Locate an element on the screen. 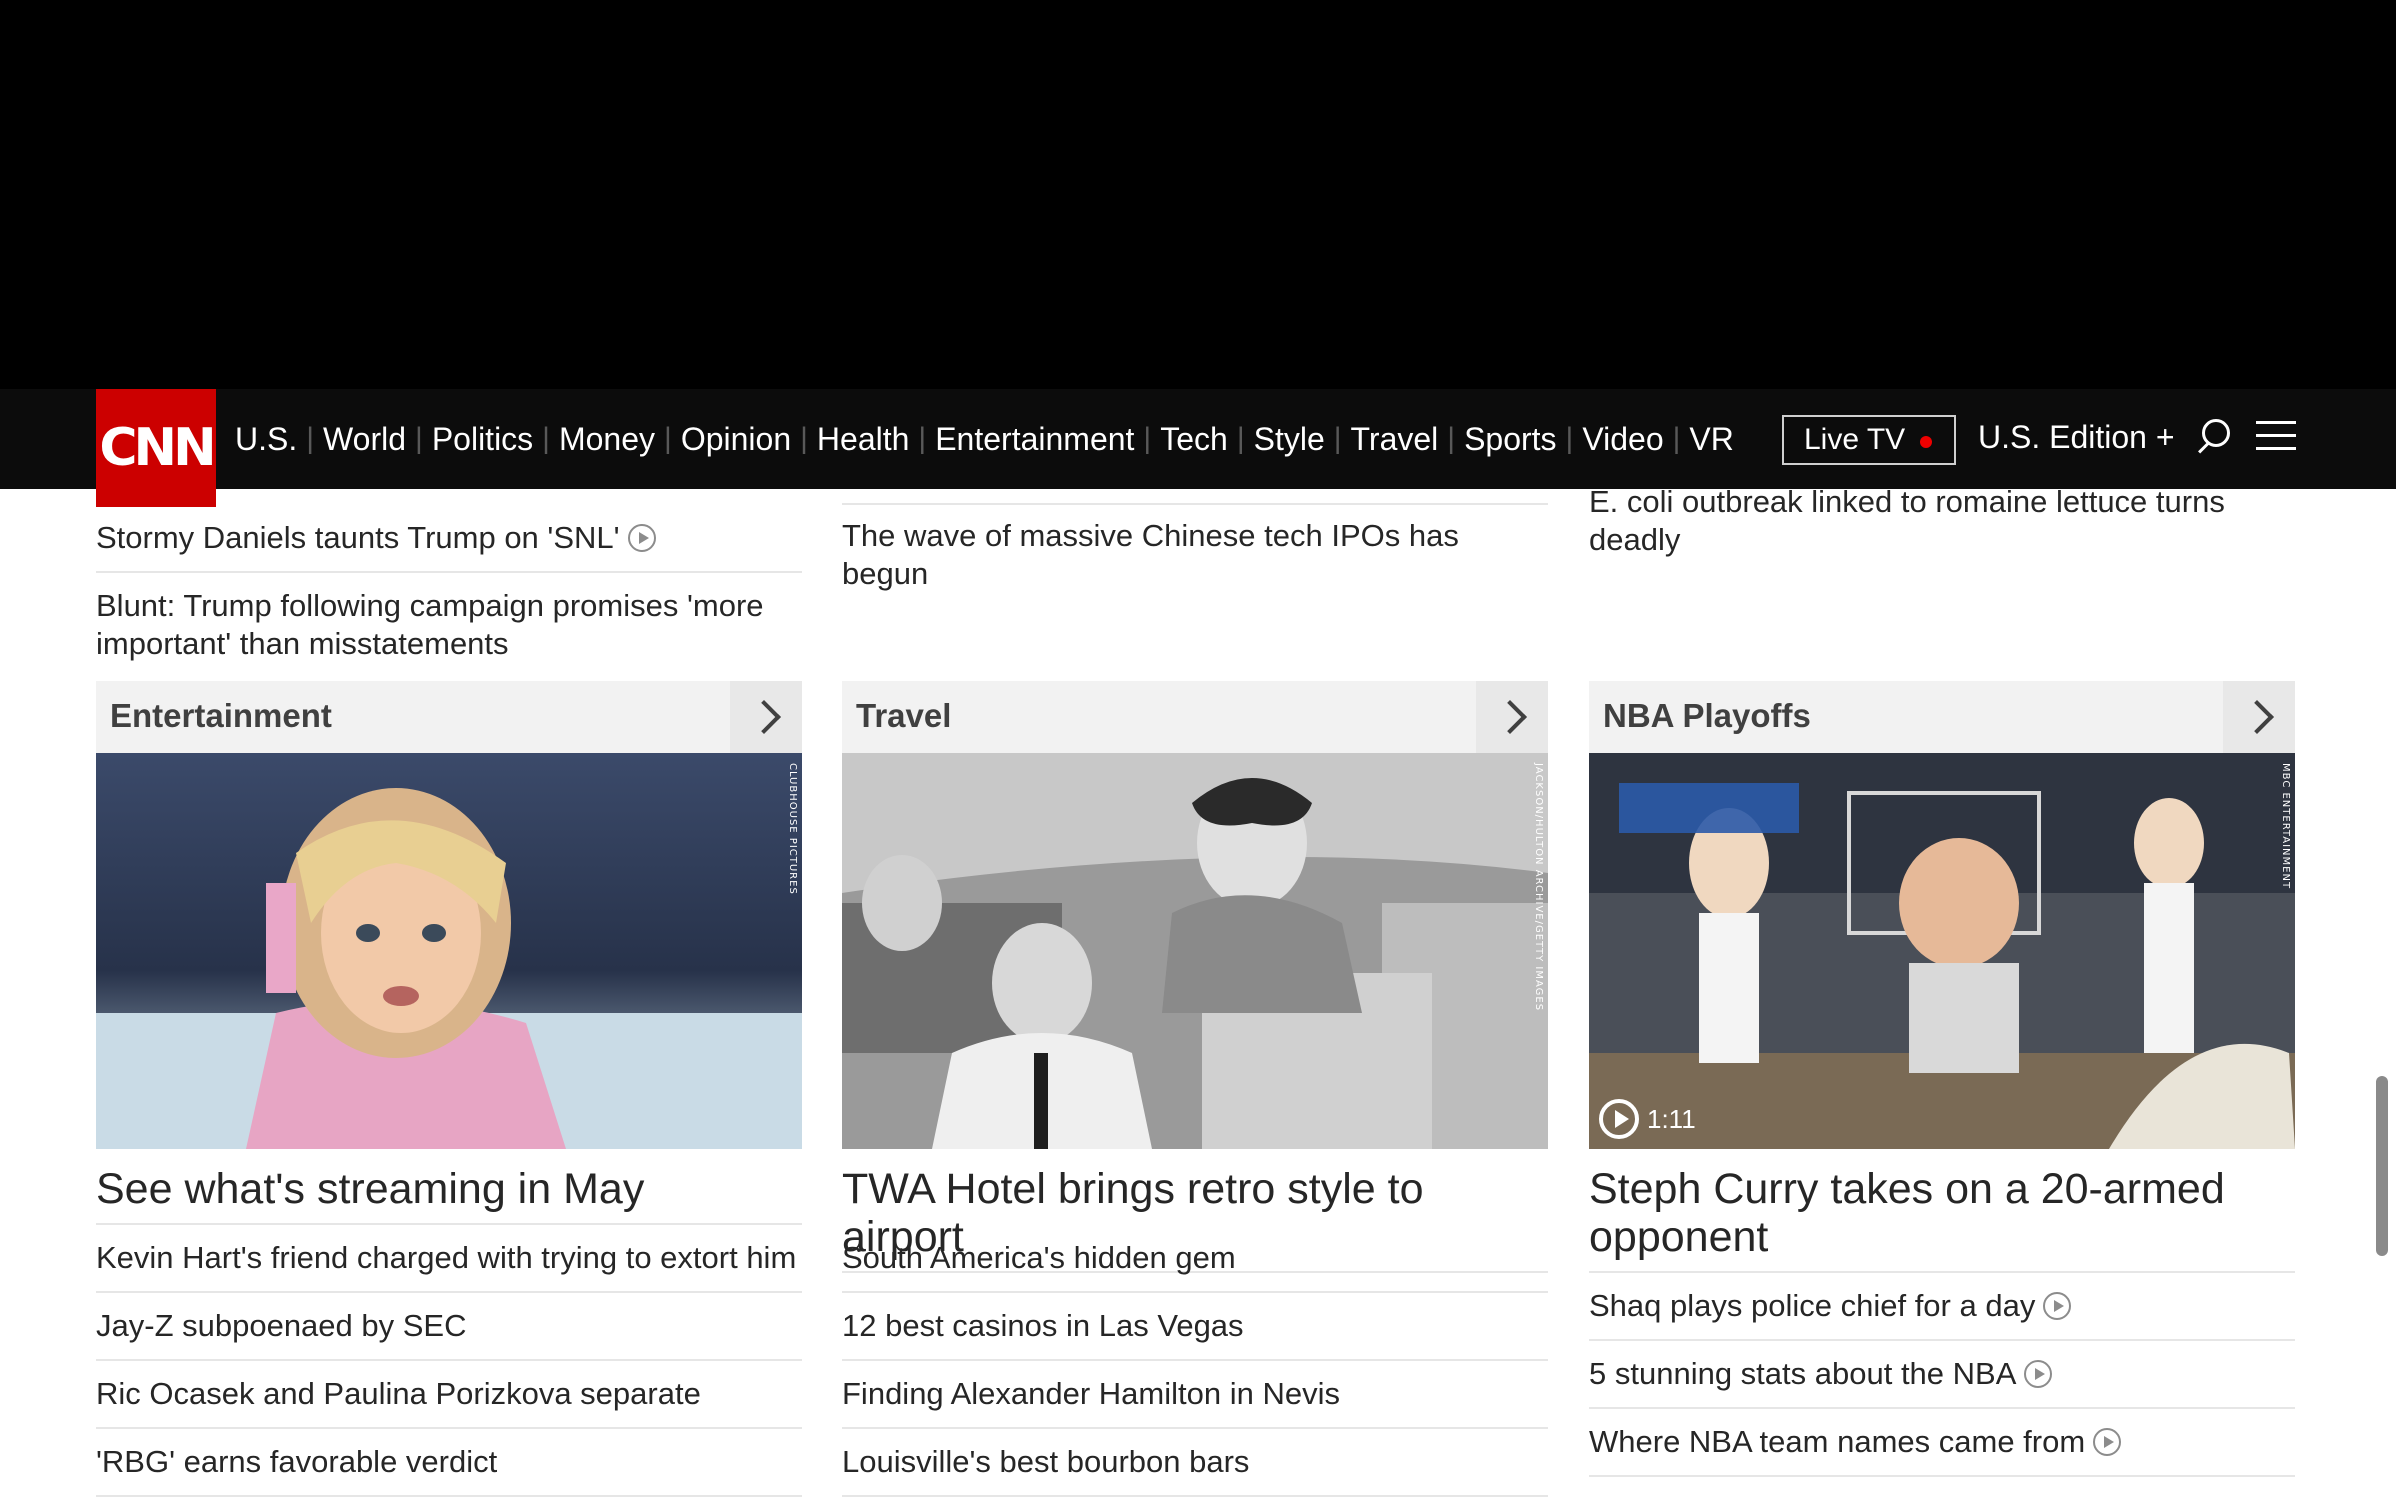 The height and width of the screenshot is (1504, 2396). nav-link-politics: Politics is located at coordinates (482, 439).